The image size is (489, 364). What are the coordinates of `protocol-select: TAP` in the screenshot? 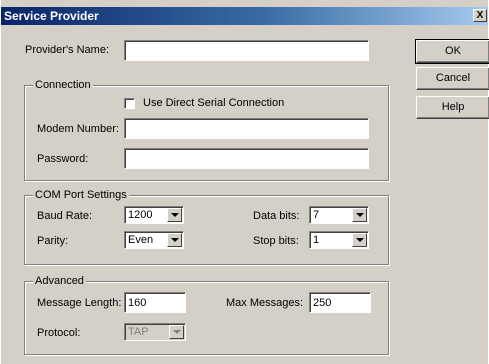 It's located at (155, 332).